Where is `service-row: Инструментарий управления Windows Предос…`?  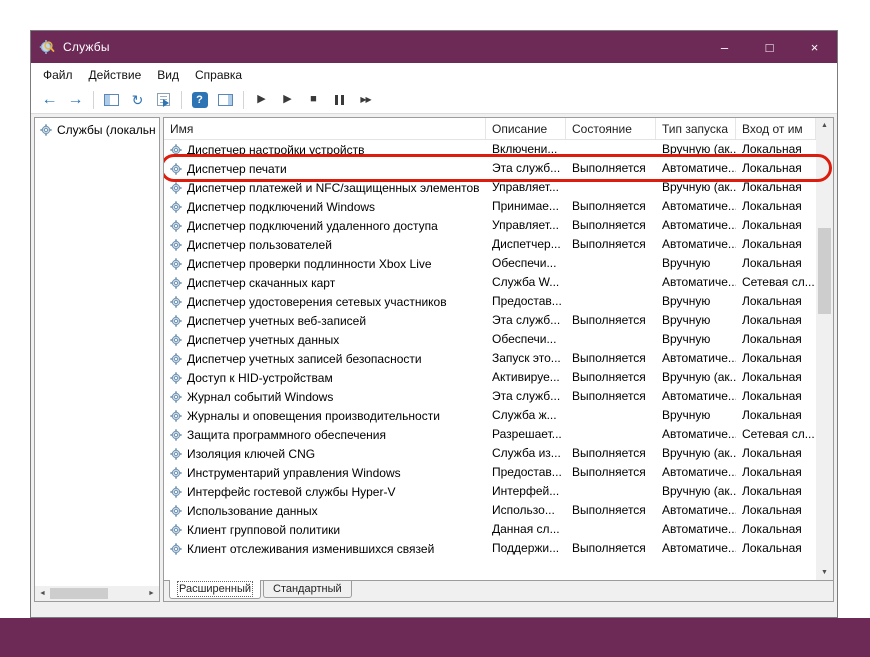 service-row: Инструментарий управления Windows Предос… is located at coordinates (490, 472).